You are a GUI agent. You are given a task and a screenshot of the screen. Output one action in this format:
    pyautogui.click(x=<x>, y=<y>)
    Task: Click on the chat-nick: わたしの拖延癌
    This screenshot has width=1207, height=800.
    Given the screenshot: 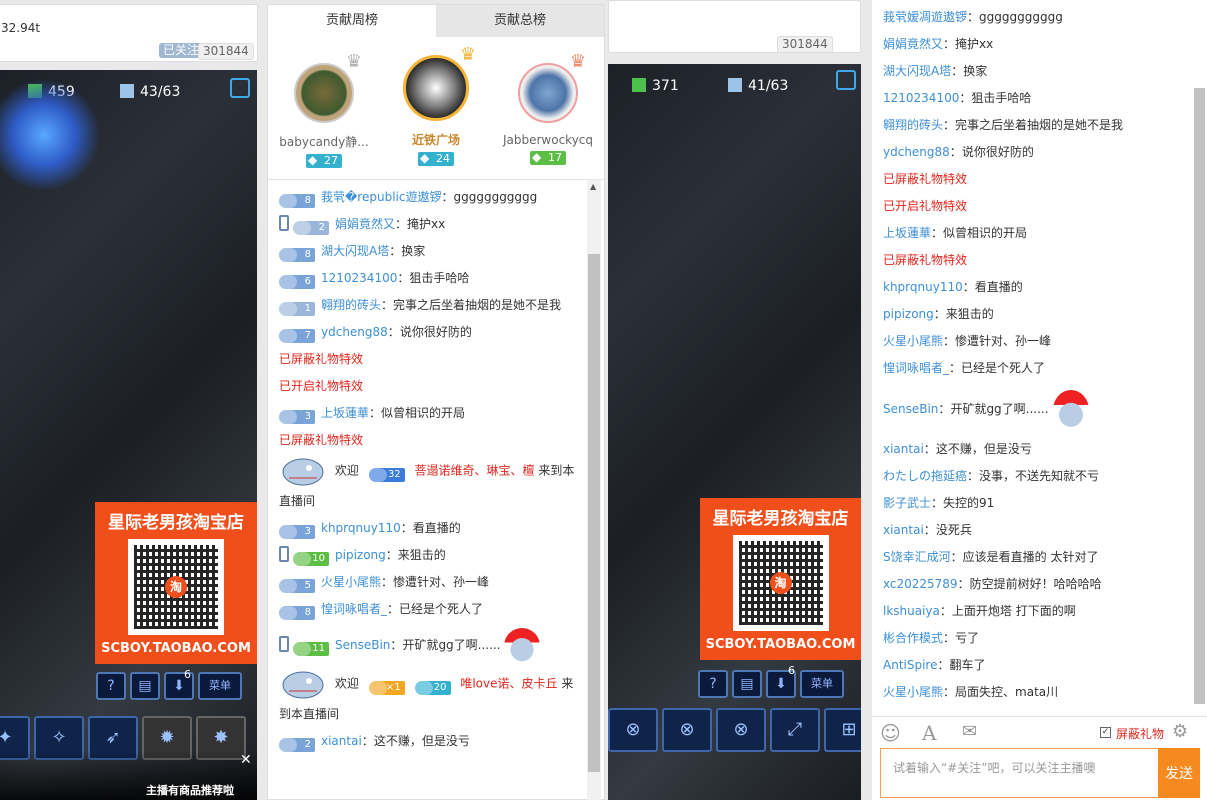 What is the action you would take?
    pyautogui.click(x=925, y=476)
    